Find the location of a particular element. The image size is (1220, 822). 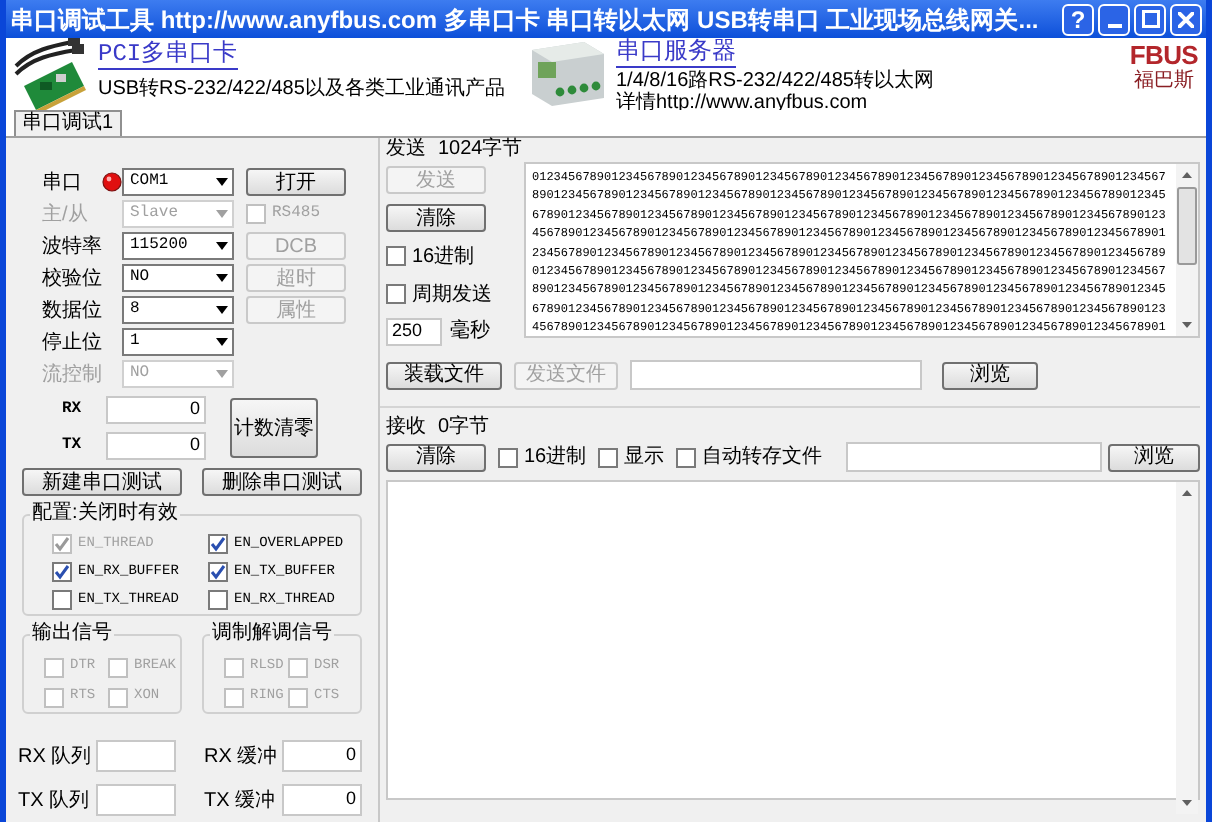

banner-text: USB转RS-232/422/485以及各类工业通讯产品 is located at coordinates (301, 90).